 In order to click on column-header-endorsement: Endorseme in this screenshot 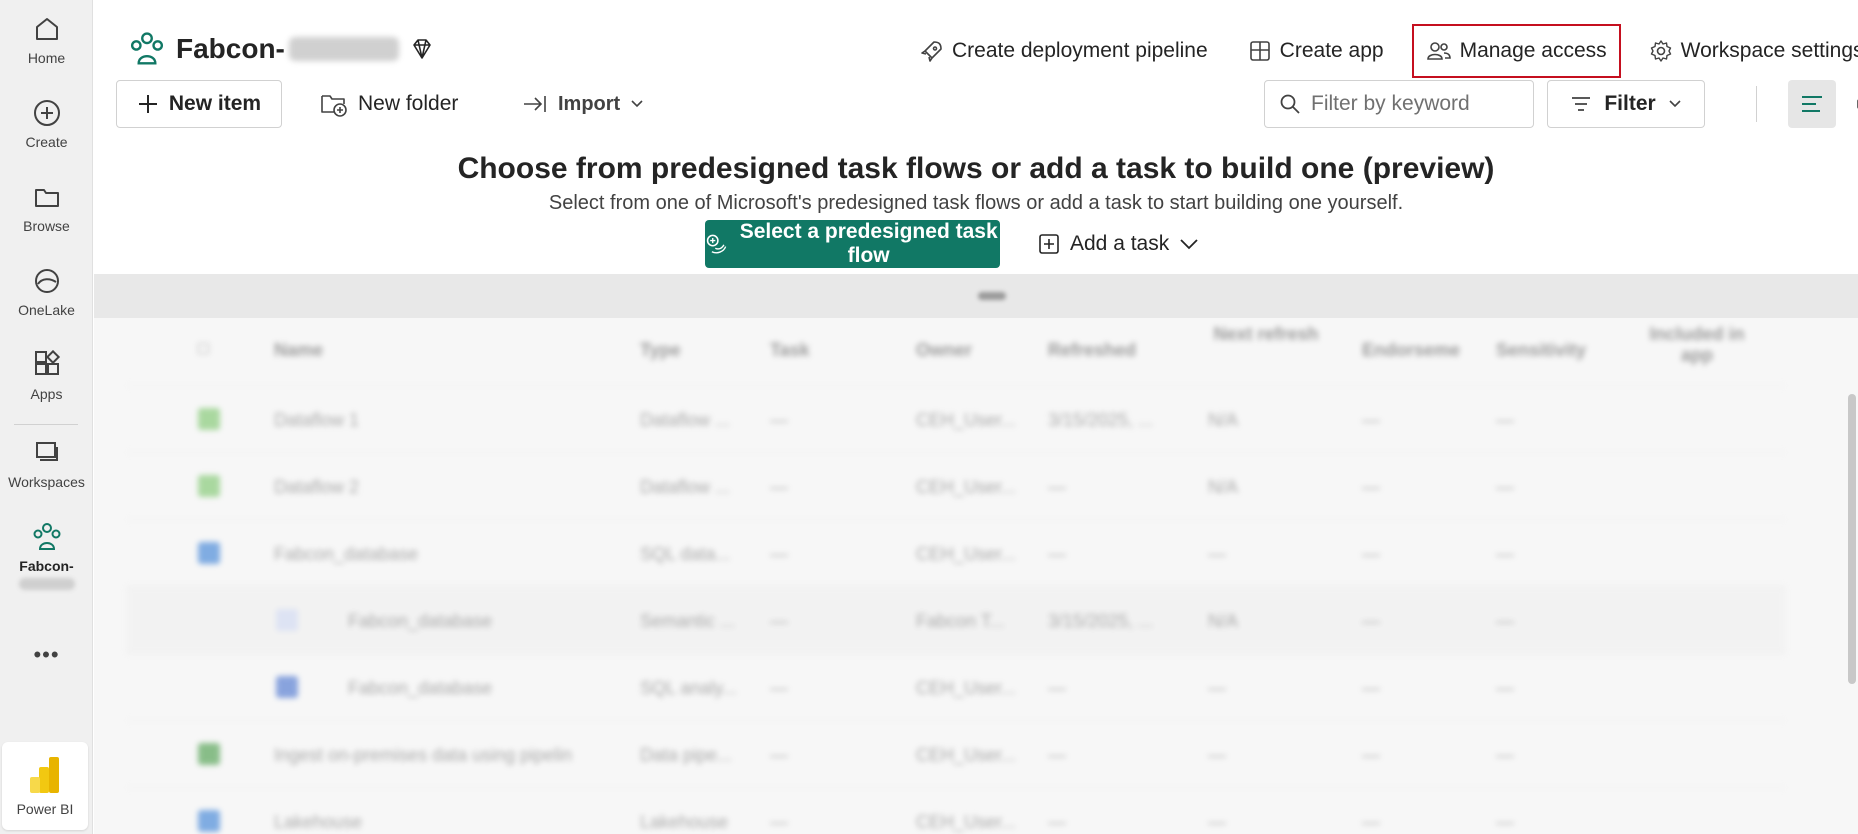, I will do `click(1411, 350)`.